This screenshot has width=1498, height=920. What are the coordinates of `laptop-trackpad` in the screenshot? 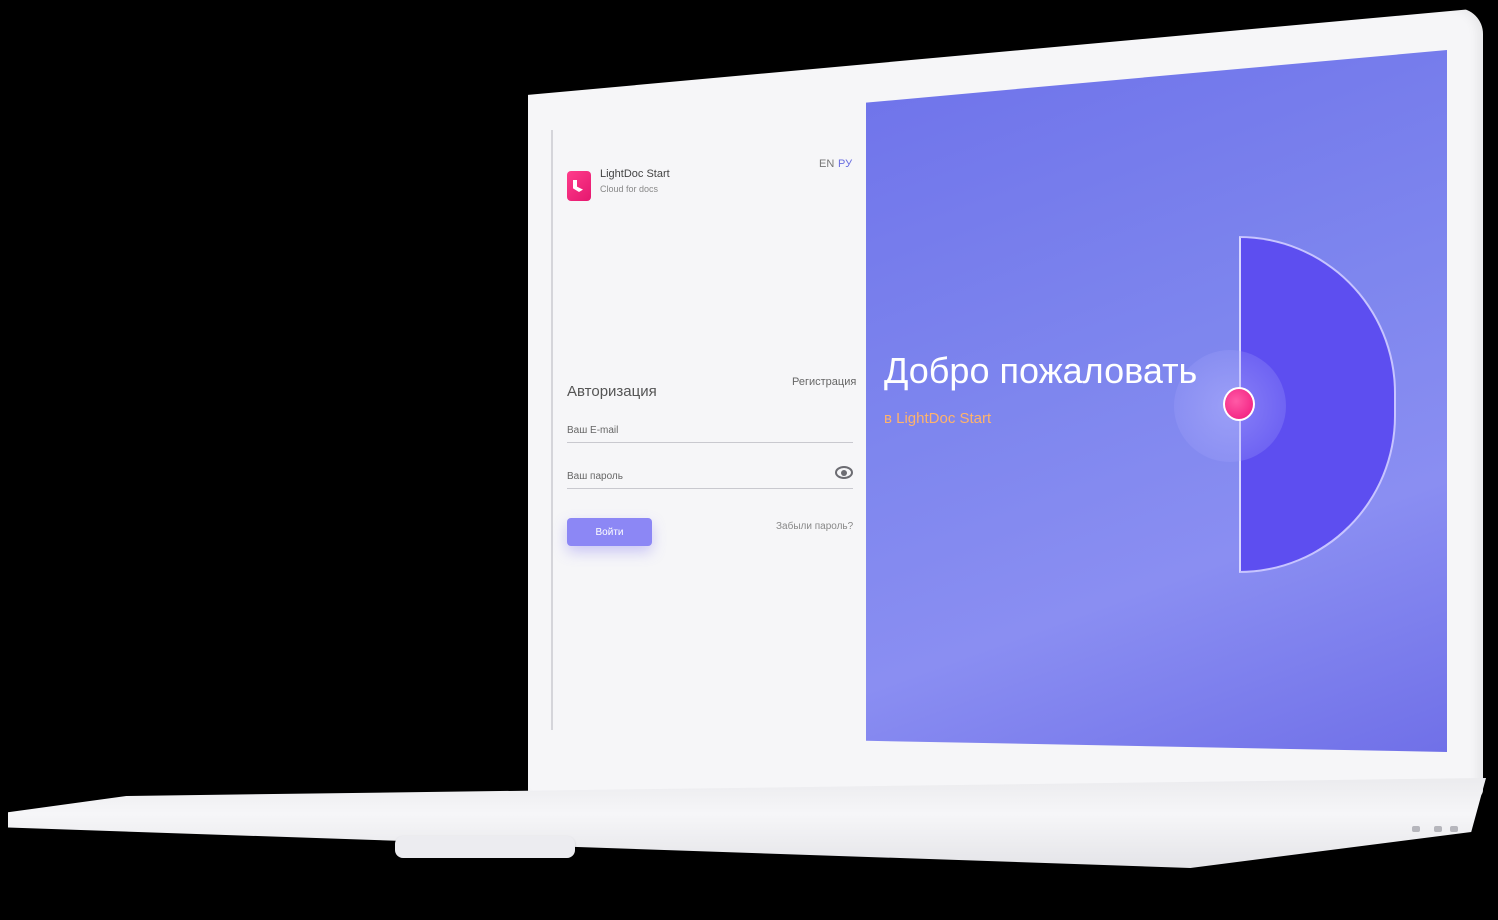 It's located at (485, 847).